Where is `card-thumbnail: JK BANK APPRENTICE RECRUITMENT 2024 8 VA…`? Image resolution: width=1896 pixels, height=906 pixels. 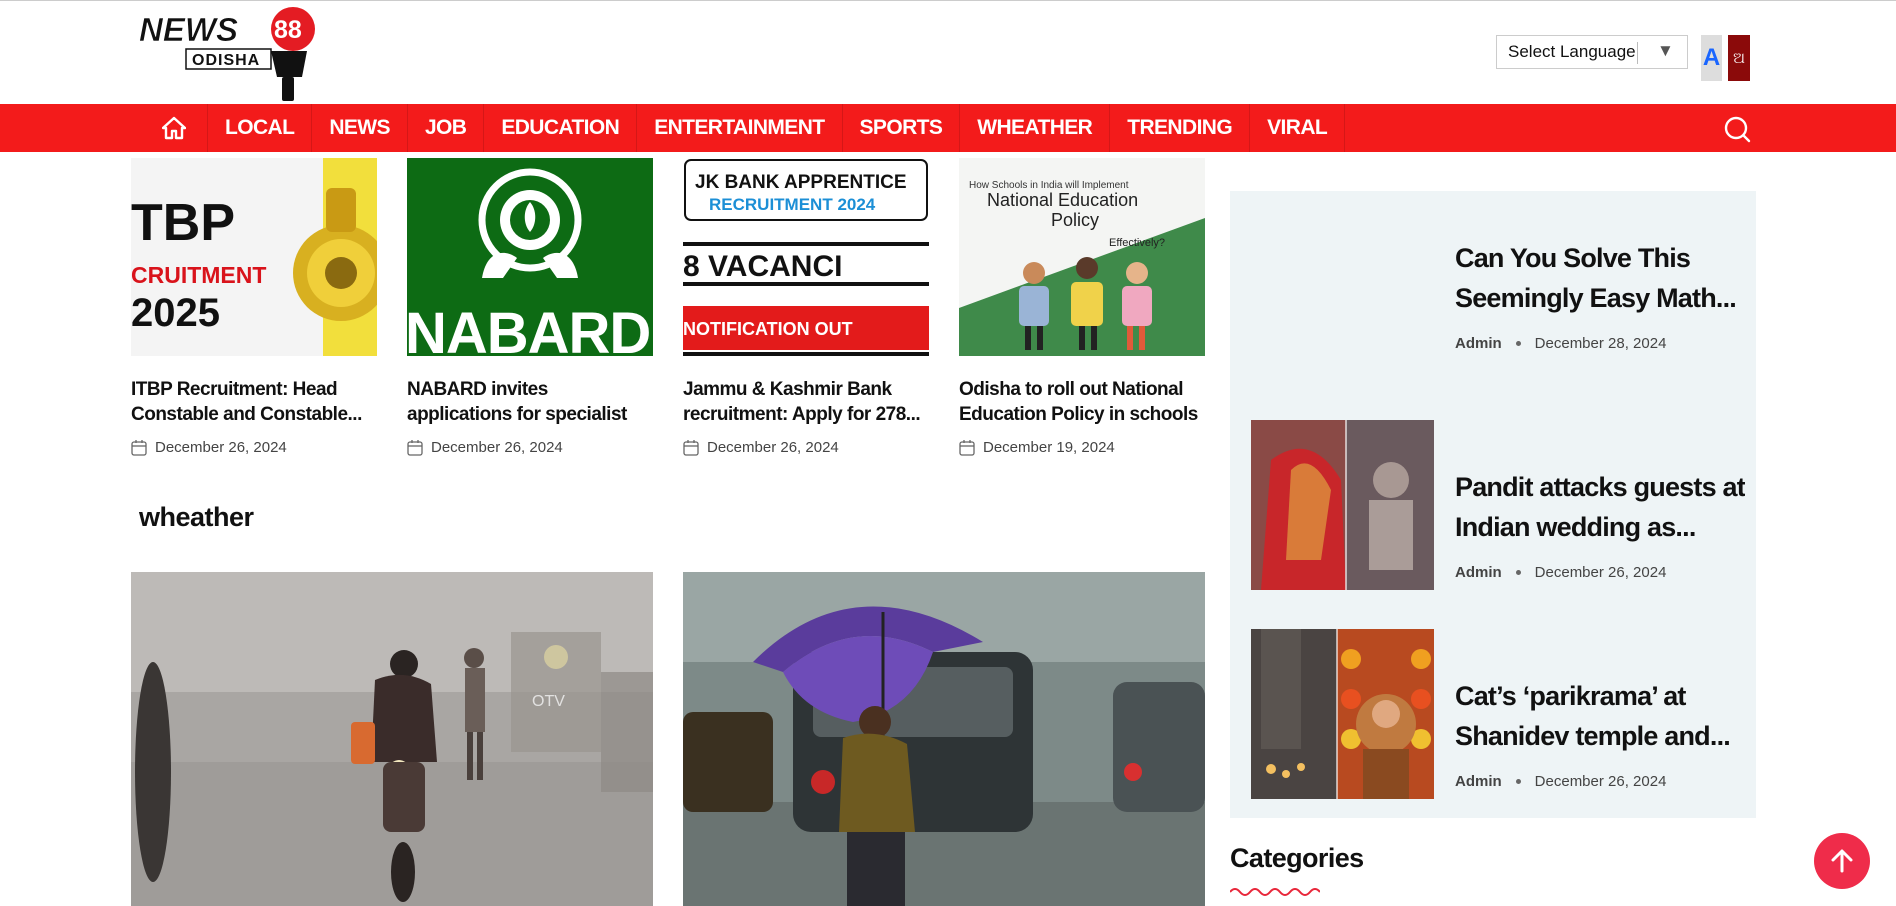
card-thumbnail: JK BANK APPRENTICE RECRUITMENT 2024 8 VA… is located at coordinates (806, 257).